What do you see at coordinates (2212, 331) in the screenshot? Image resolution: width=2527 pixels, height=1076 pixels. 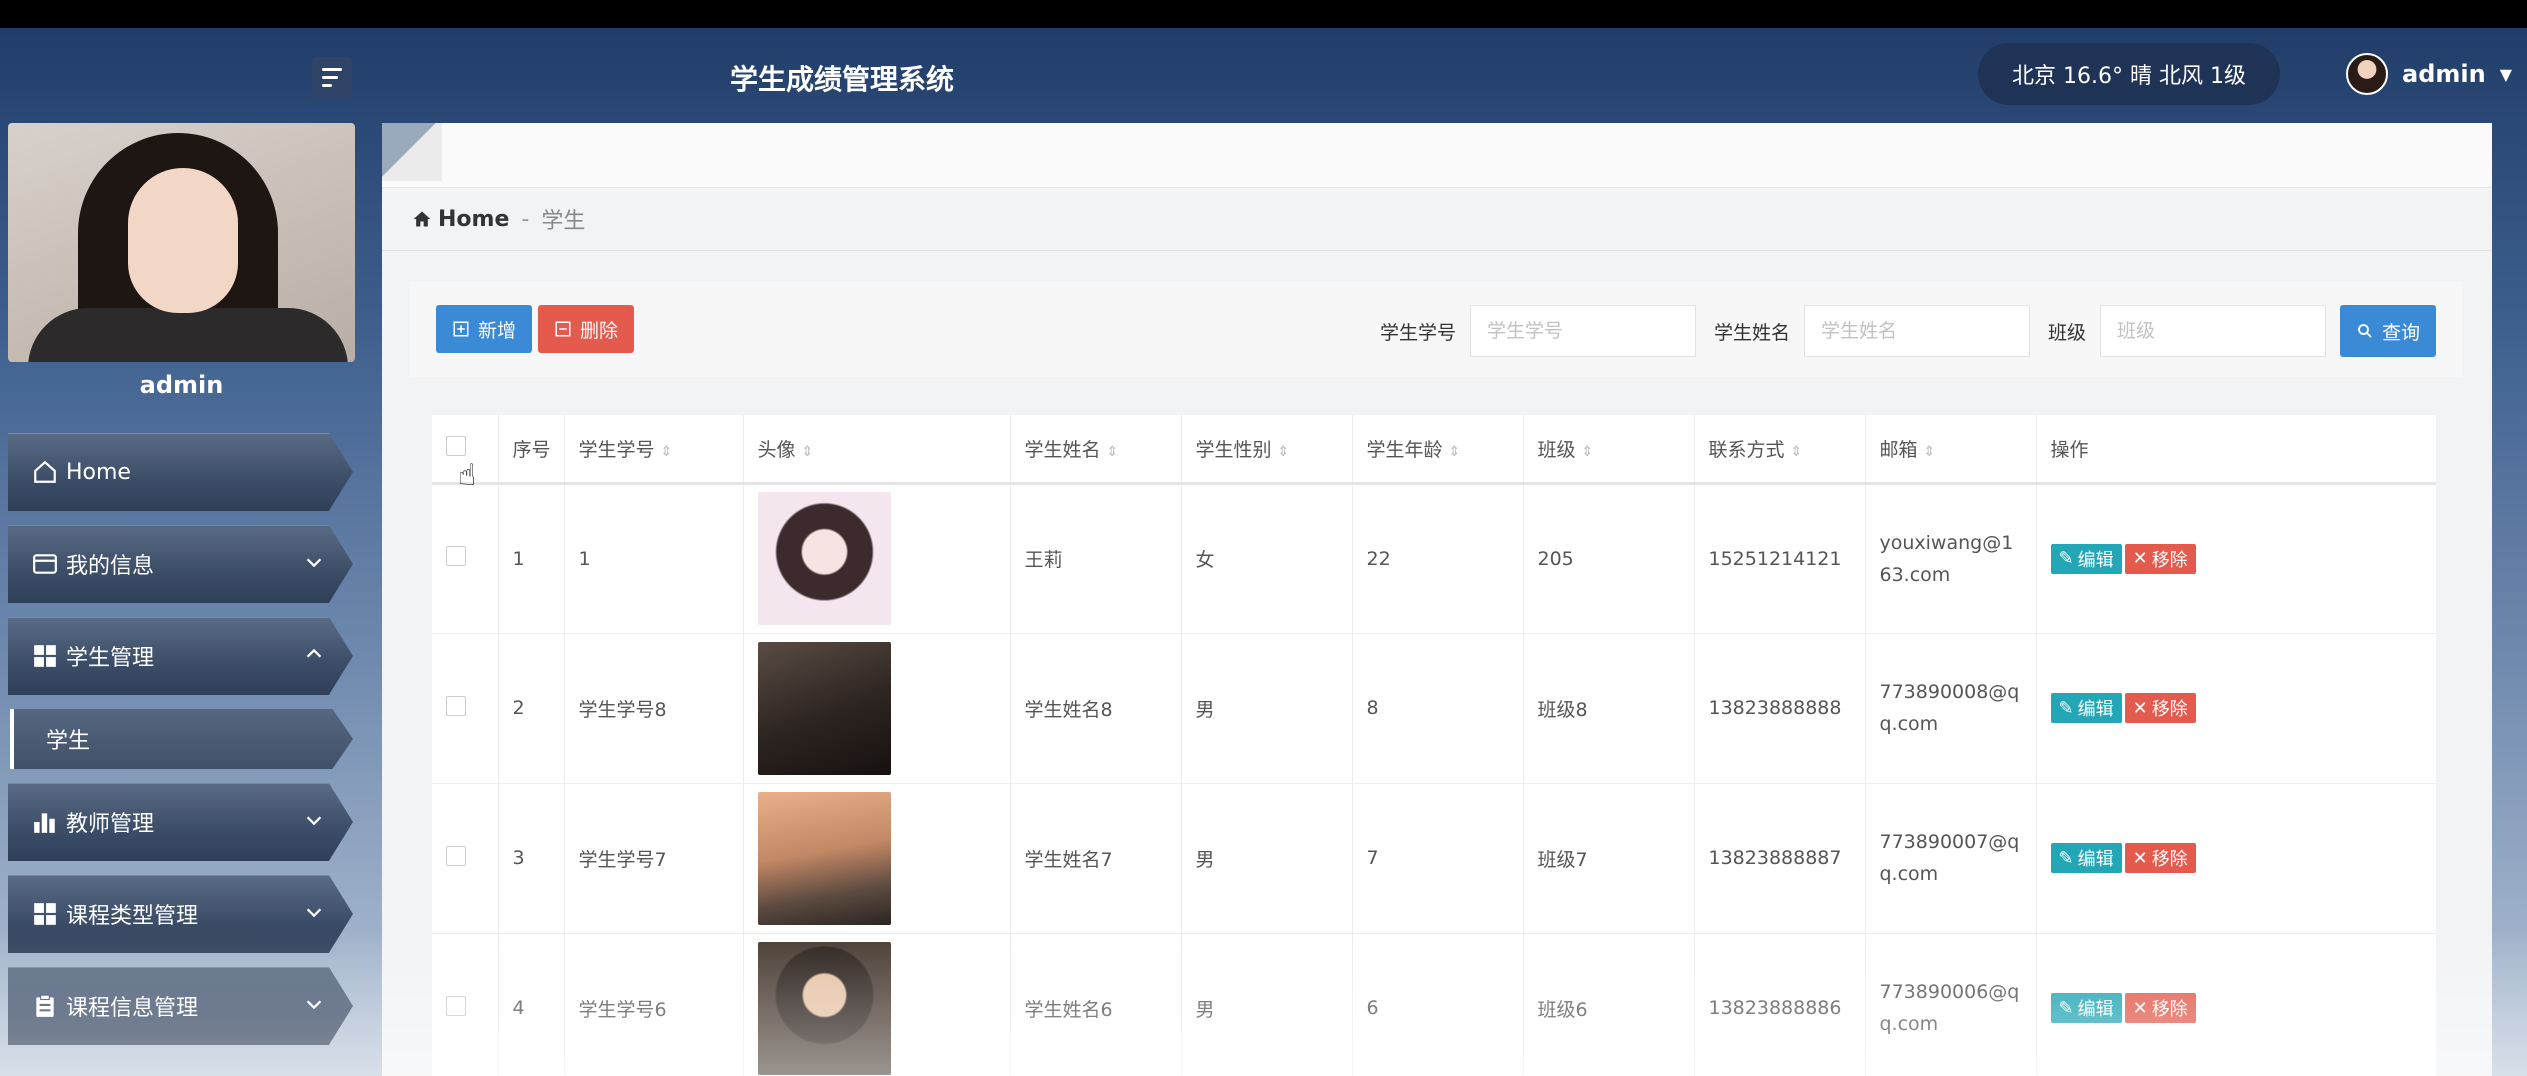 I see `class-input` at bounding box center [2212, 331].